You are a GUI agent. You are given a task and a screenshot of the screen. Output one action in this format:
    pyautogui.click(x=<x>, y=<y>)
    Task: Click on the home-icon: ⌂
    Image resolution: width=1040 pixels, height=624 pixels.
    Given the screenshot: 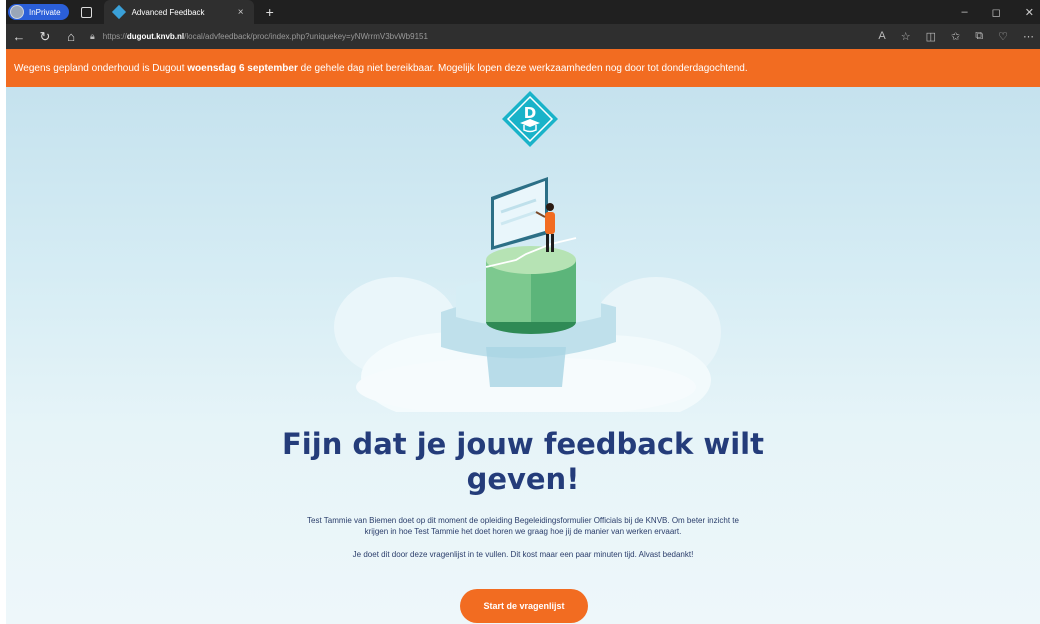 What is the action you would take?
    pyautogui.click(x=71, y=36)
    